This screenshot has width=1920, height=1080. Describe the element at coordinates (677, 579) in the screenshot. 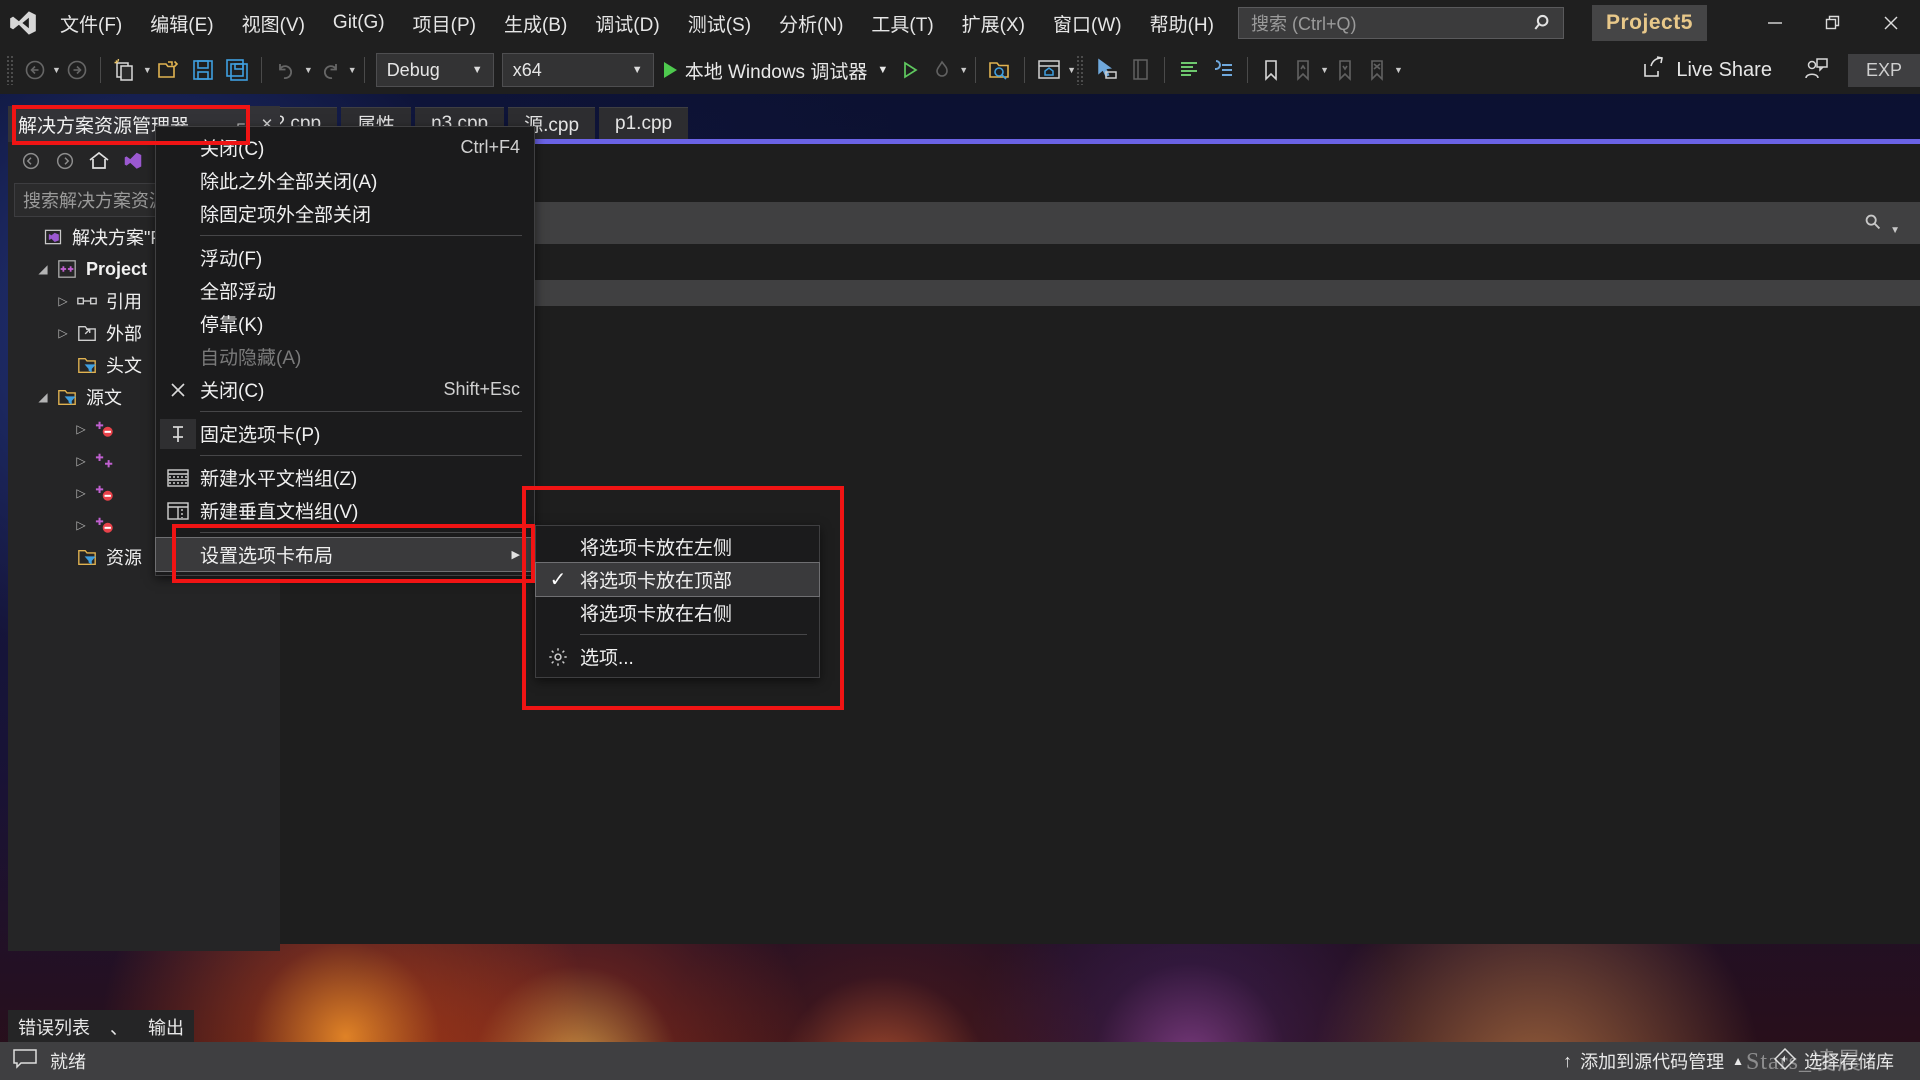

I see `submenu-tabs-top: ✓ 将选项卡放在顶部` at that location.